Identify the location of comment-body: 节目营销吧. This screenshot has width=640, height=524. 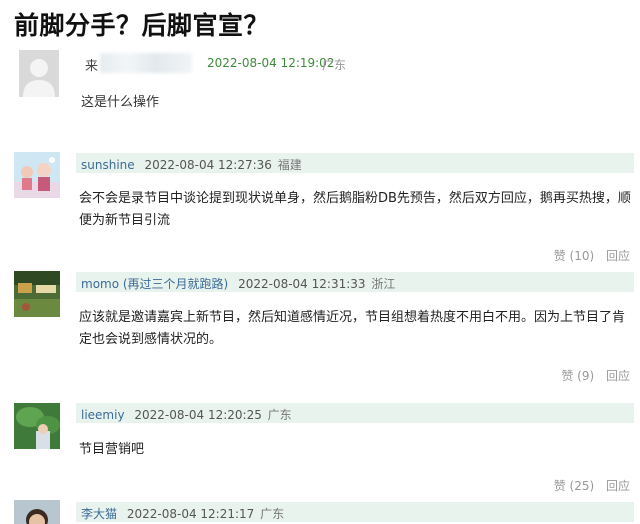
(112, 449).